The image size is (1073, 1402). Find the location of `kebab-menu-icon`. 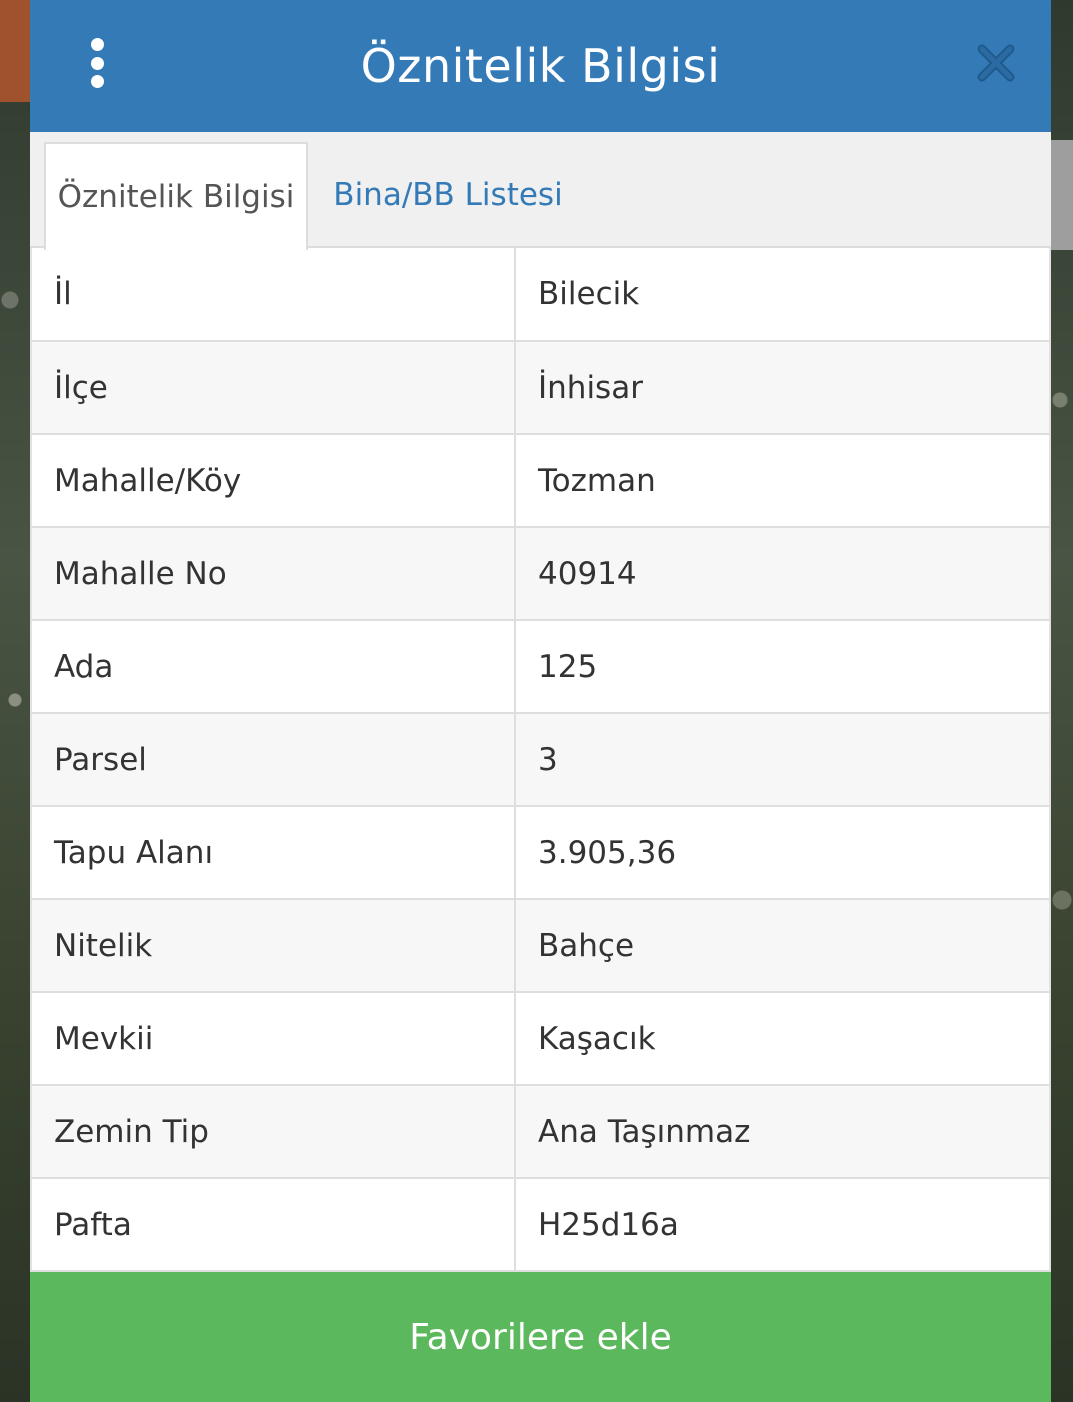

kebab-menu-icon is located at coordinates (97, 63).